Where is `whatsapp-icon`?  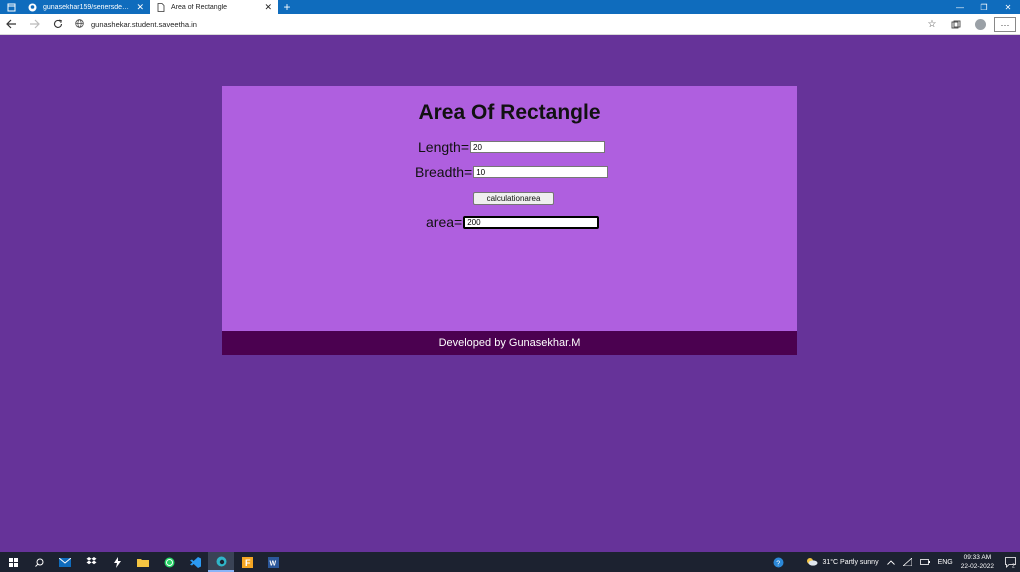 whatsapp-icon is located at coordinates (169, 562).